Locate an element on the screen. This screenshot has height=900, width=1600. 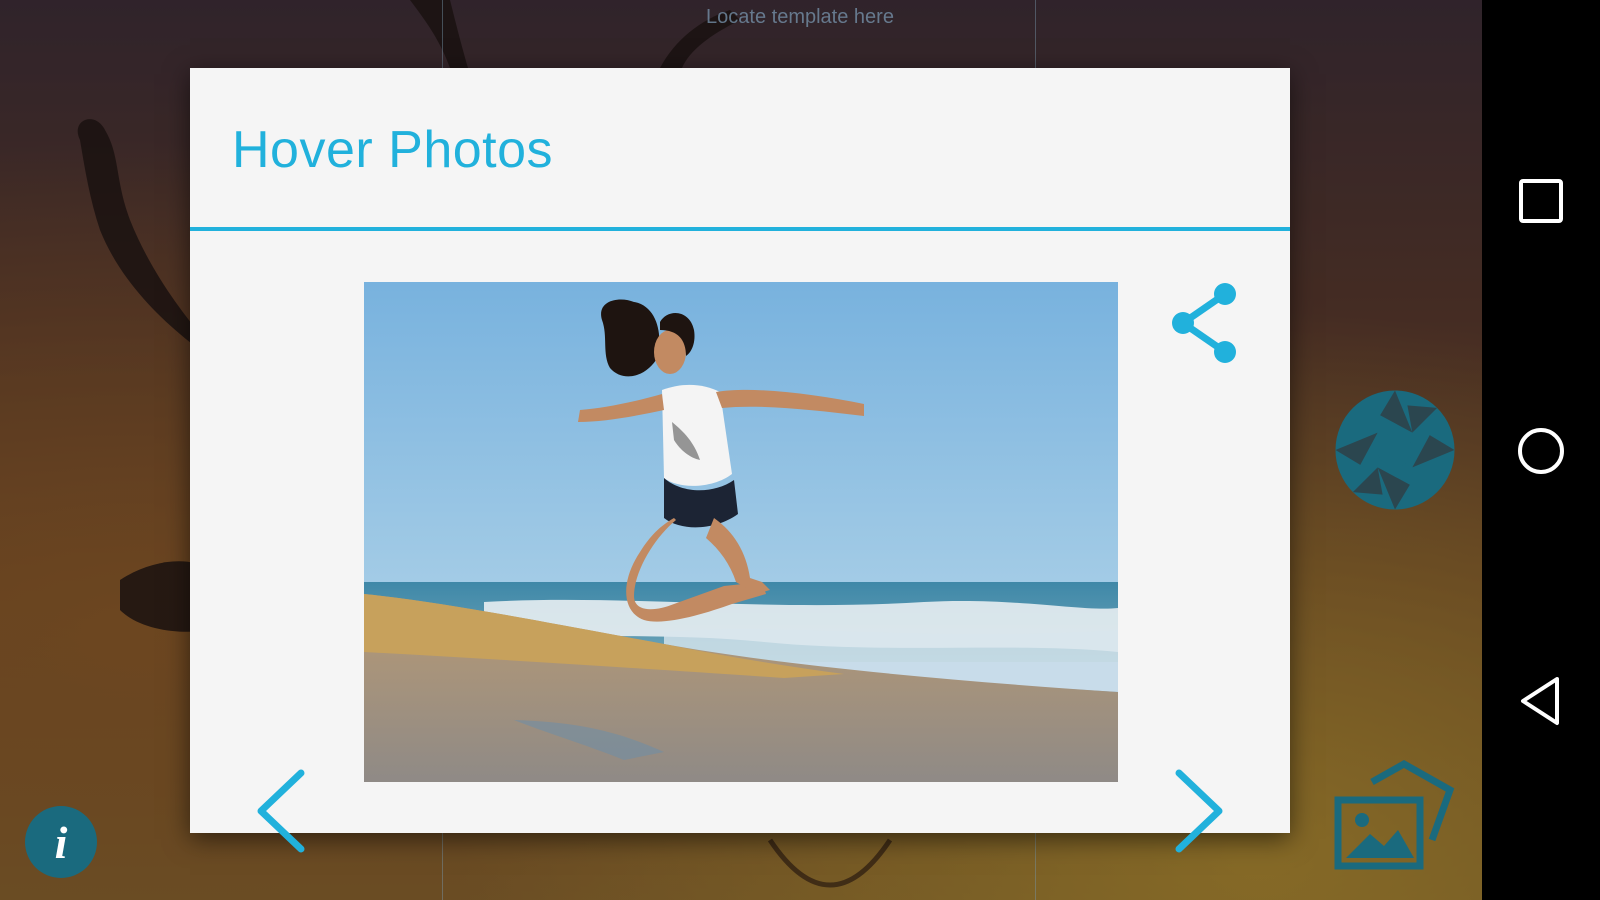
share-button is located at coordinates (1203, 323).